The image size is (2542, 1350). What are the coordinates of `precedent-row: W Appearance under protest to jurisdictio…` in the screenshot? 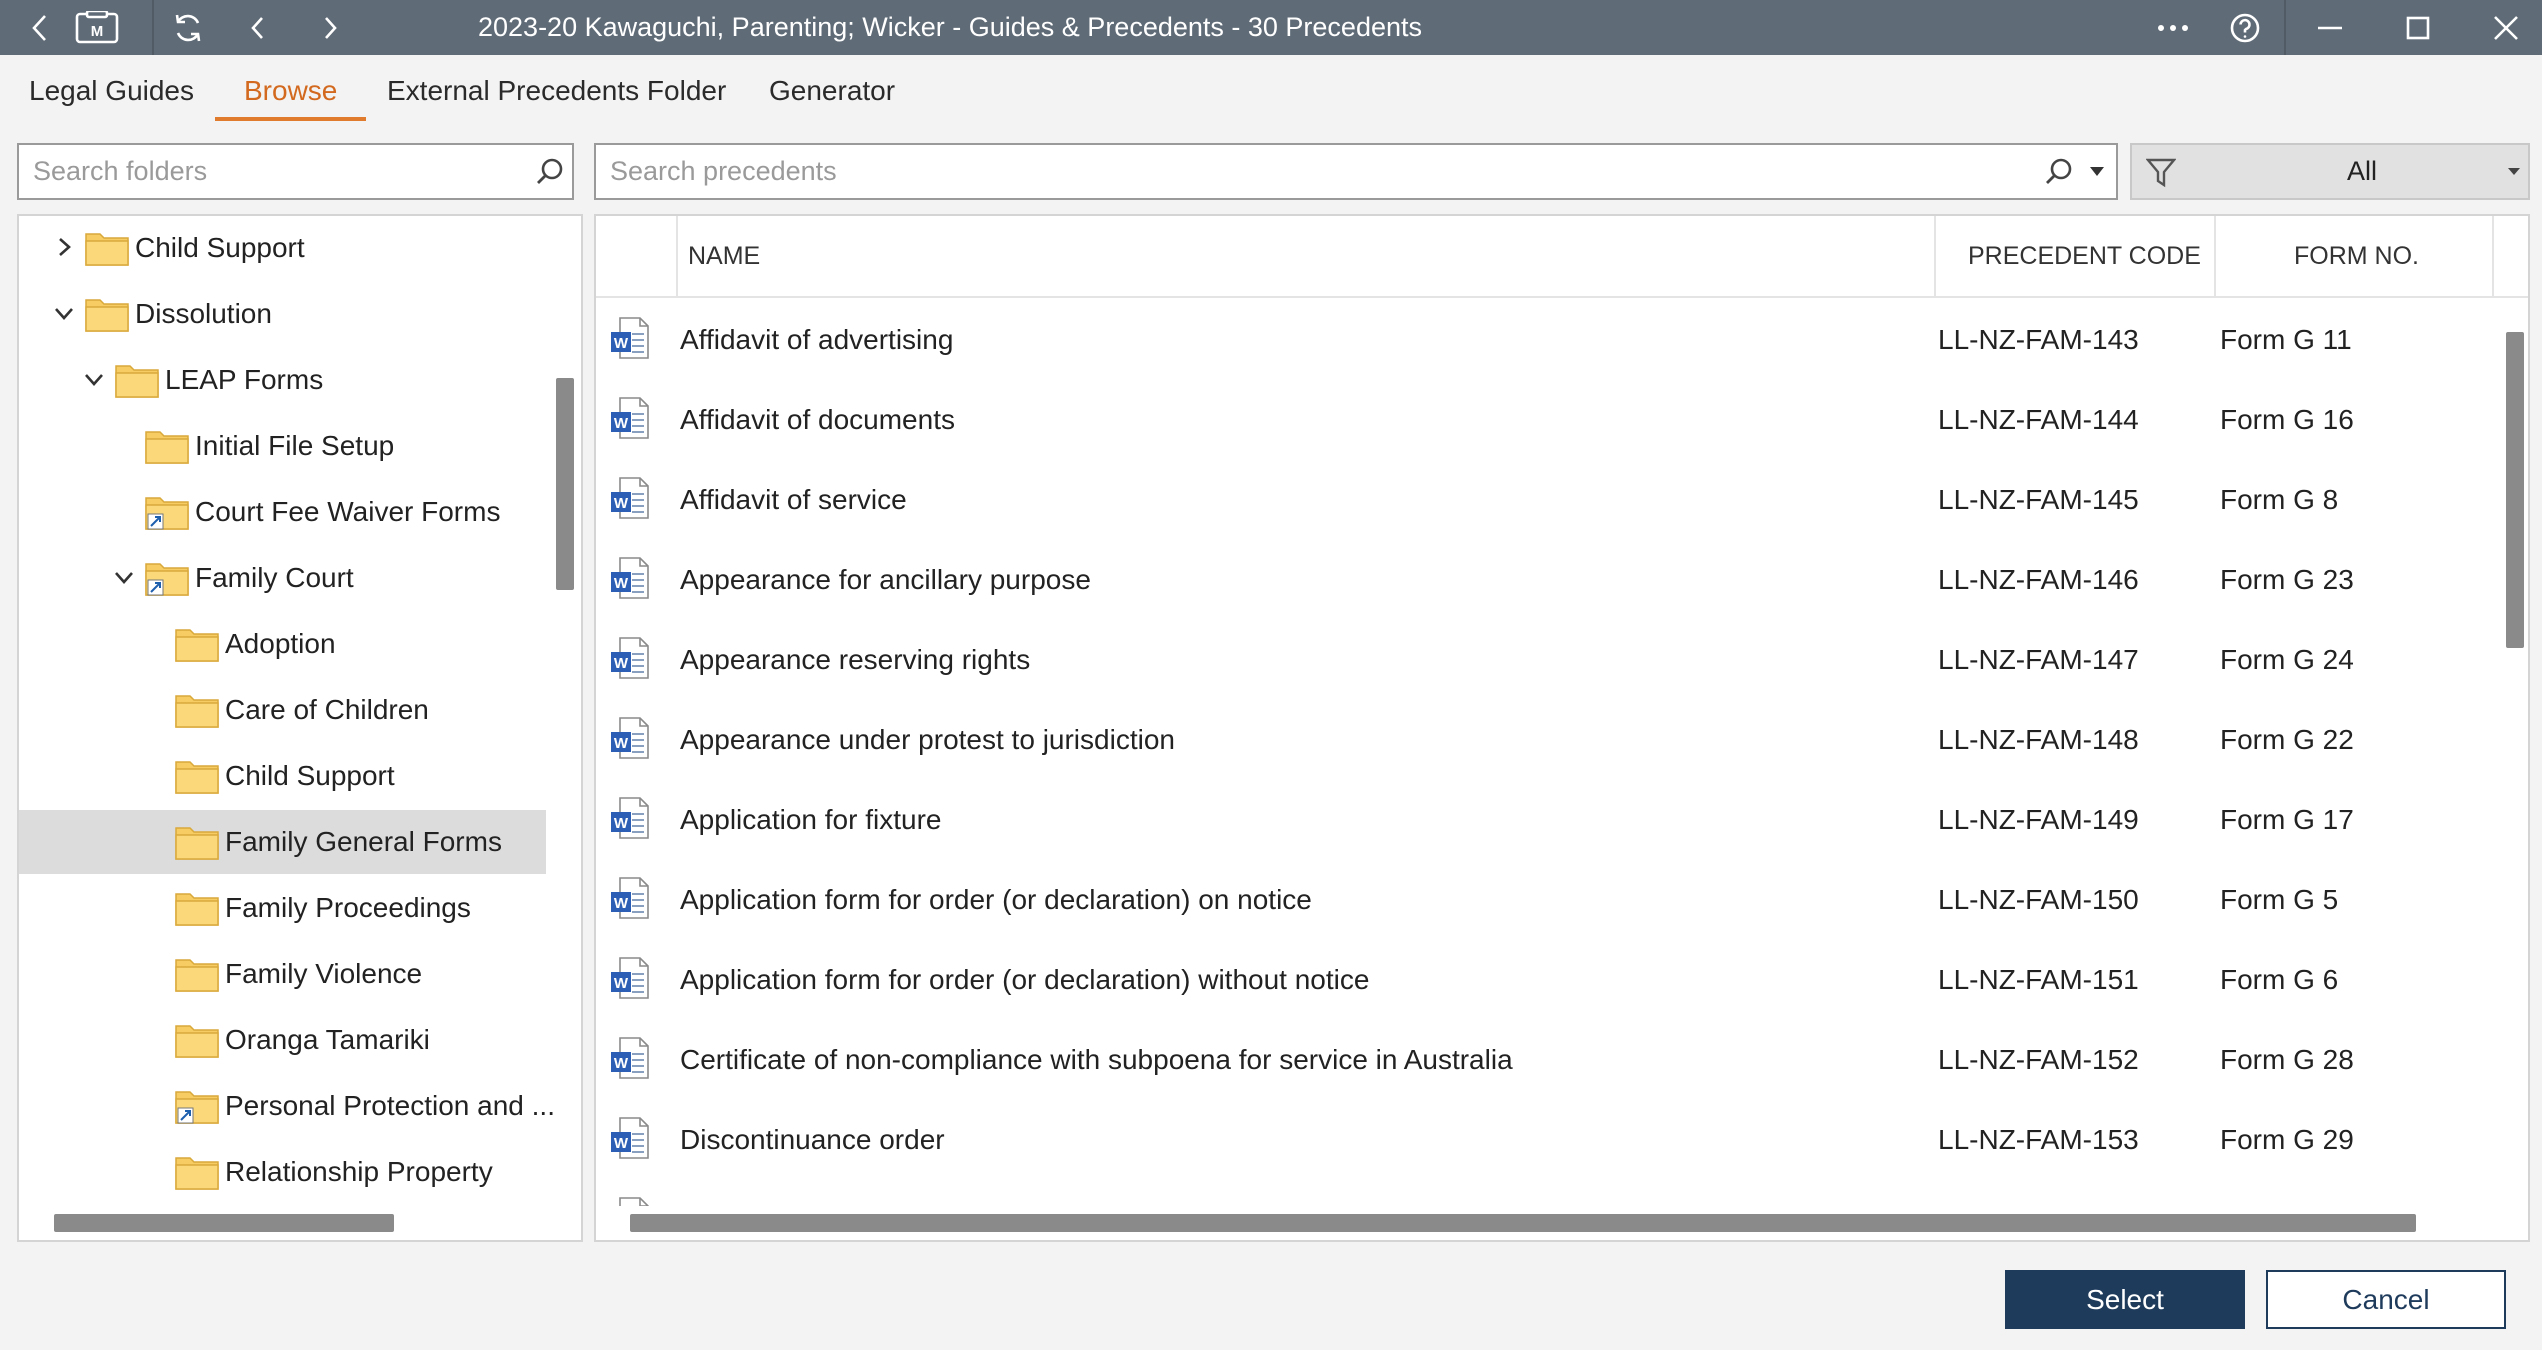 It's located at (1562, 740).